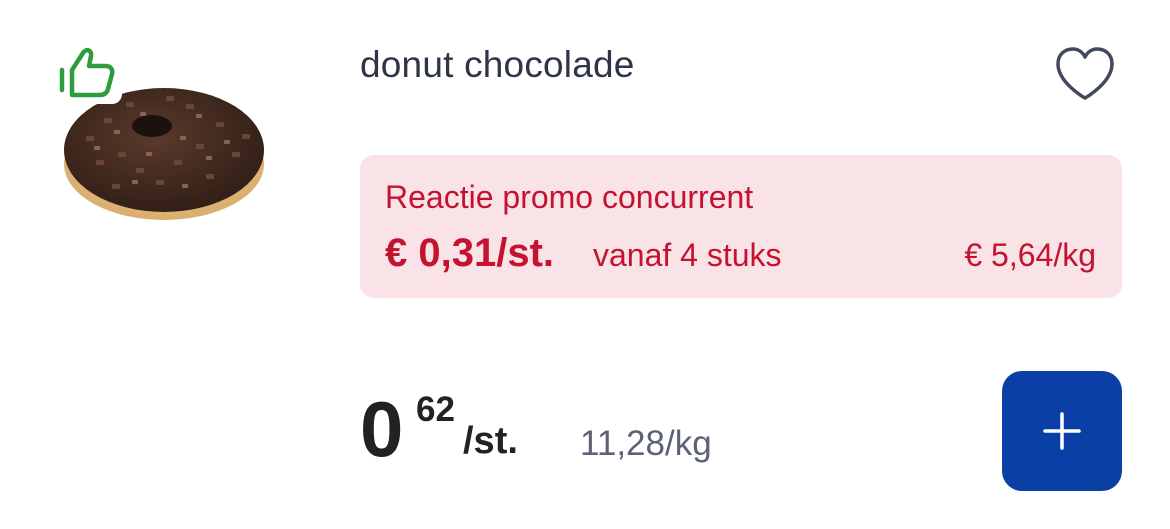 The height and width of the screenshot is (529, 1170). What do you see at coordinates (646, 443) in the screenshot?
I see `unit-price: 11,28/kg` at bounding box center [646, 443].